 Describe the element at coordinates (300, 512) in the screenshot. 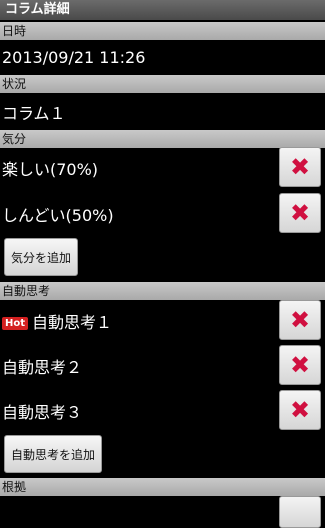

I see `delete-evidence-button` at that location.